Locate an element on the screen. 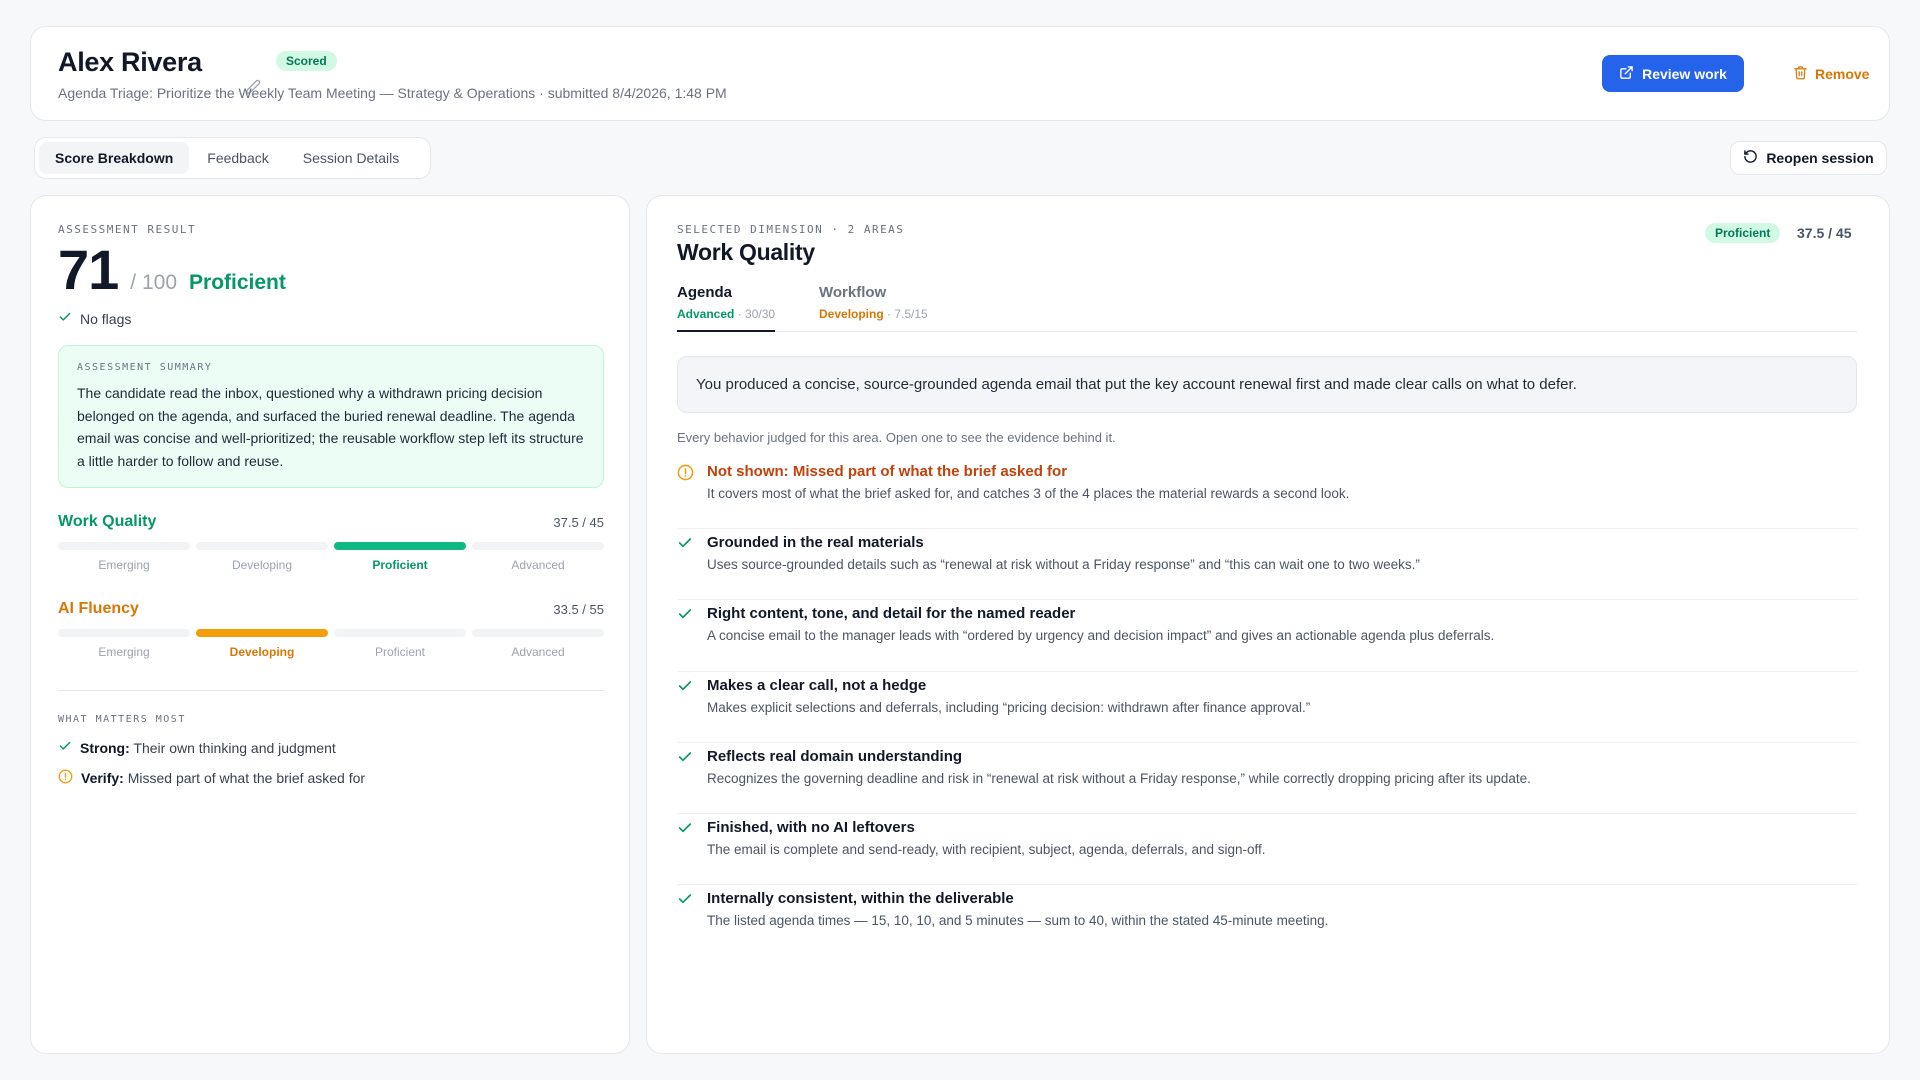  behavior-title: Grounded in the real materials is located at coordinates (815, 543).